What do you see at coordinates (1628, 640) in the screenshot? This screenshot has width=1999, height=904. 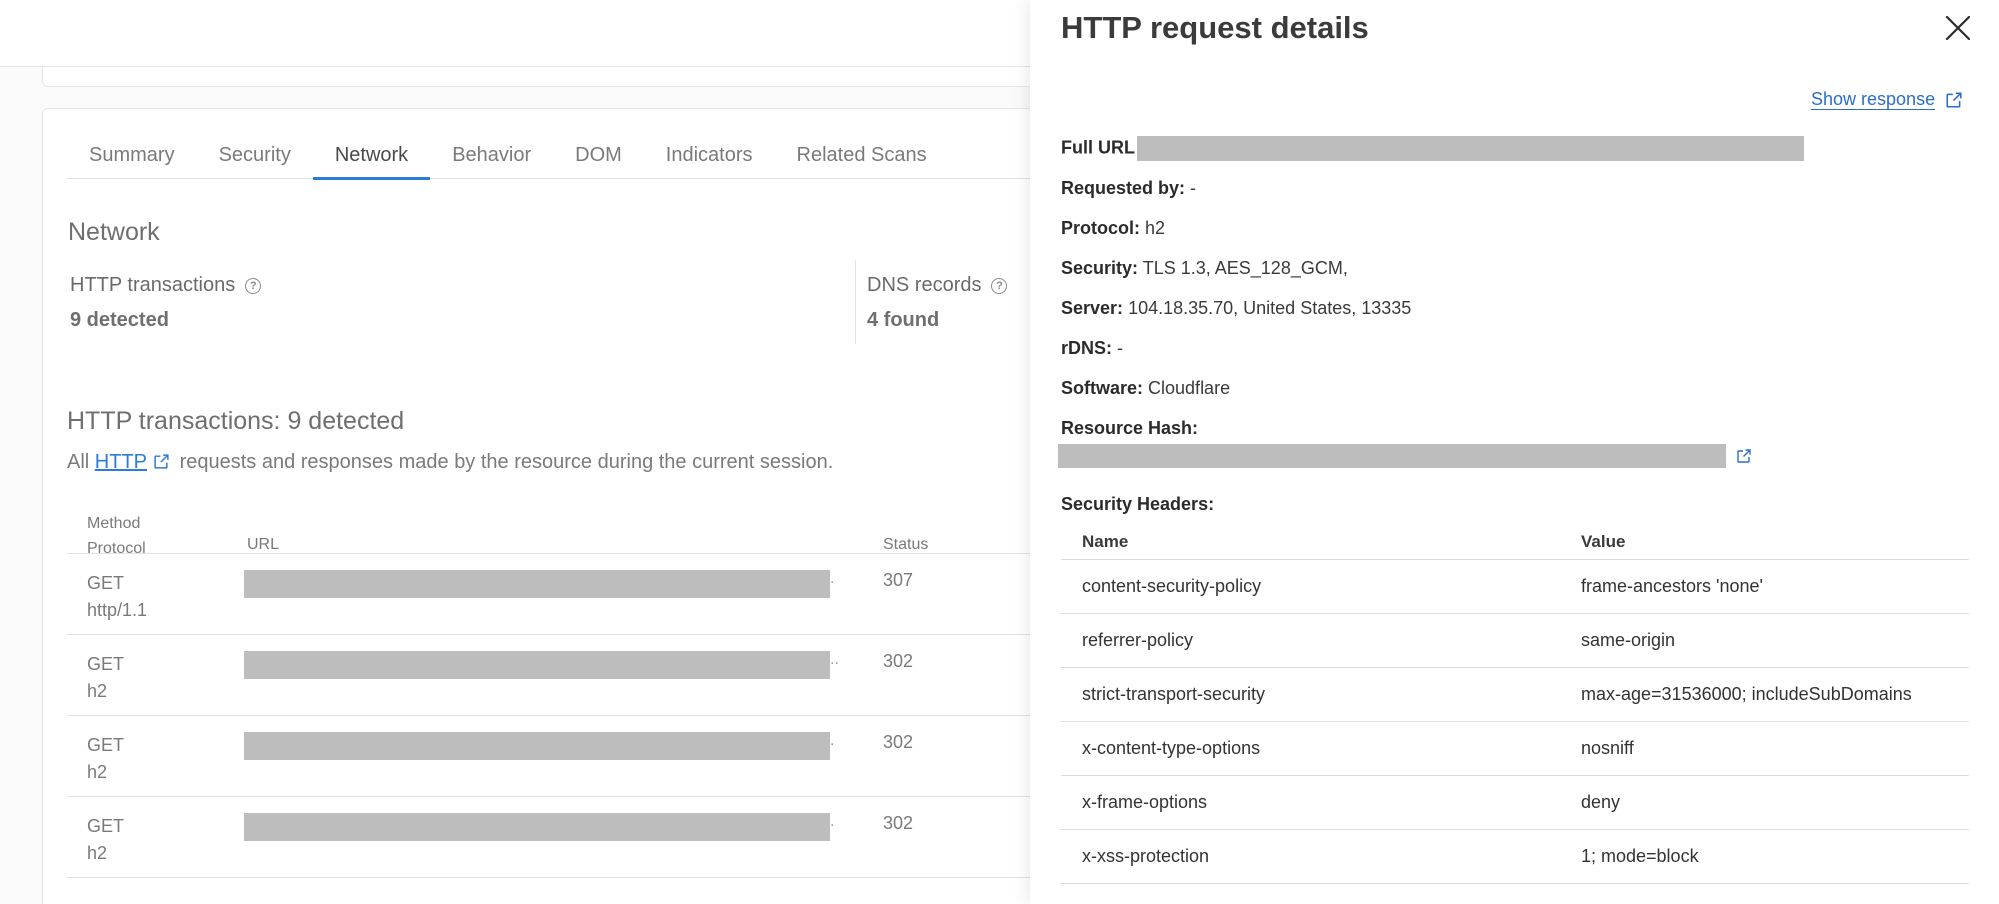 I see `header-value: same-origin` at bounding box center [1628, 640].